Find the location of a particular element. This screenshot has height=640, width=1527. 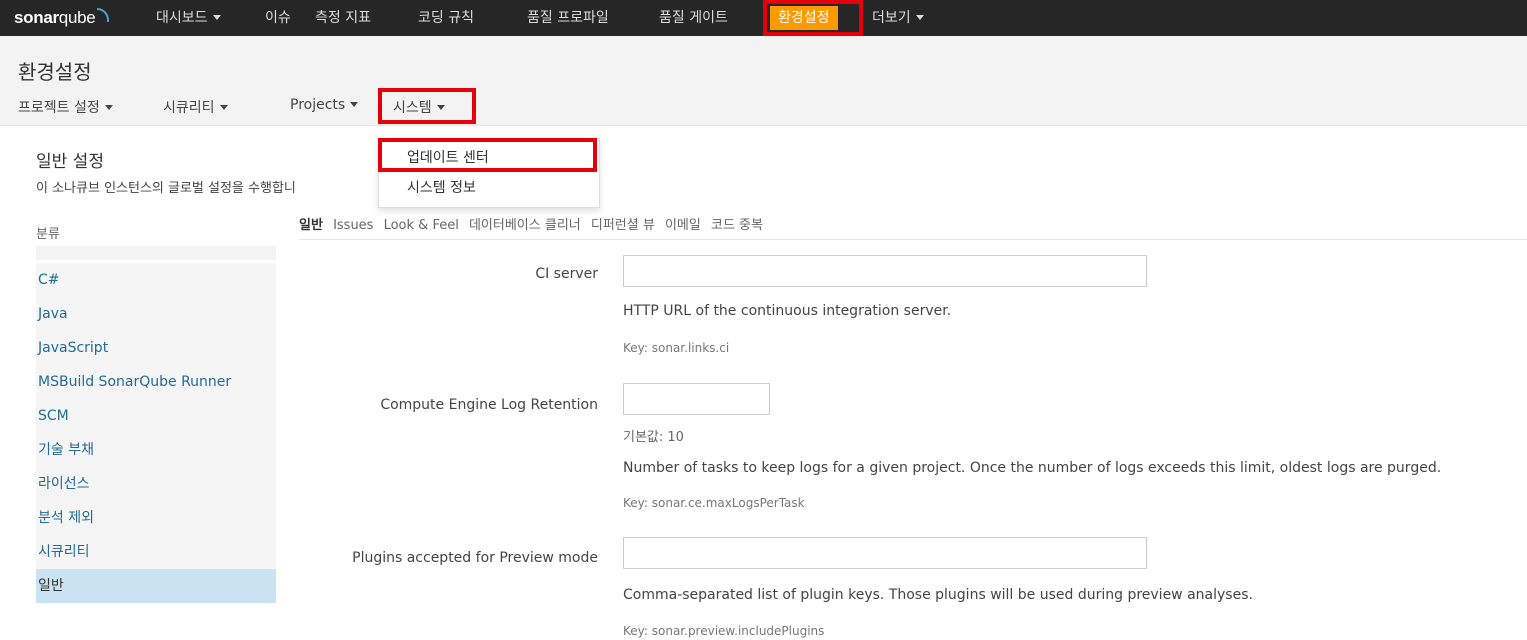

category-item: C# is located at coordinates (156, 280).